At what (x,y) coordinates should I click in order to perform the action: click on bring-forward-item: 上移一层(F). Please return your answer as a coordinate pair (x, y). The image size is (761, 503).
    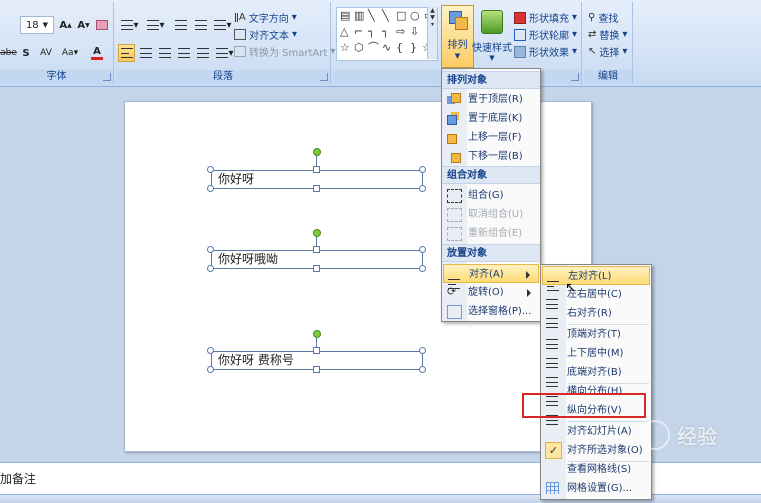
    Looking at the image, I should click on (491, 137).